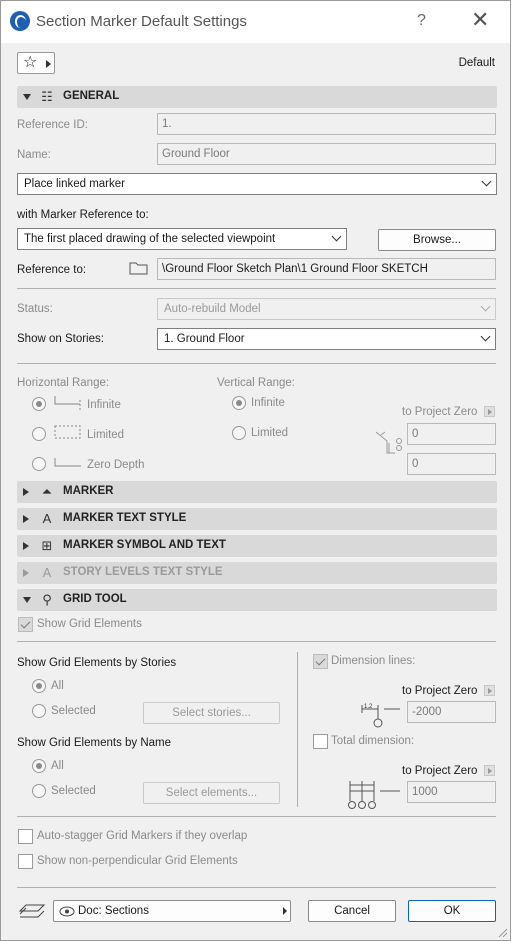 Image resolution: width=525 pixels, height=941 pixels. What do you see at coordinates (172, 911) in the screenshot?
I see `view-selector-button: Doc: Sections` at bounding box center [172, 911].